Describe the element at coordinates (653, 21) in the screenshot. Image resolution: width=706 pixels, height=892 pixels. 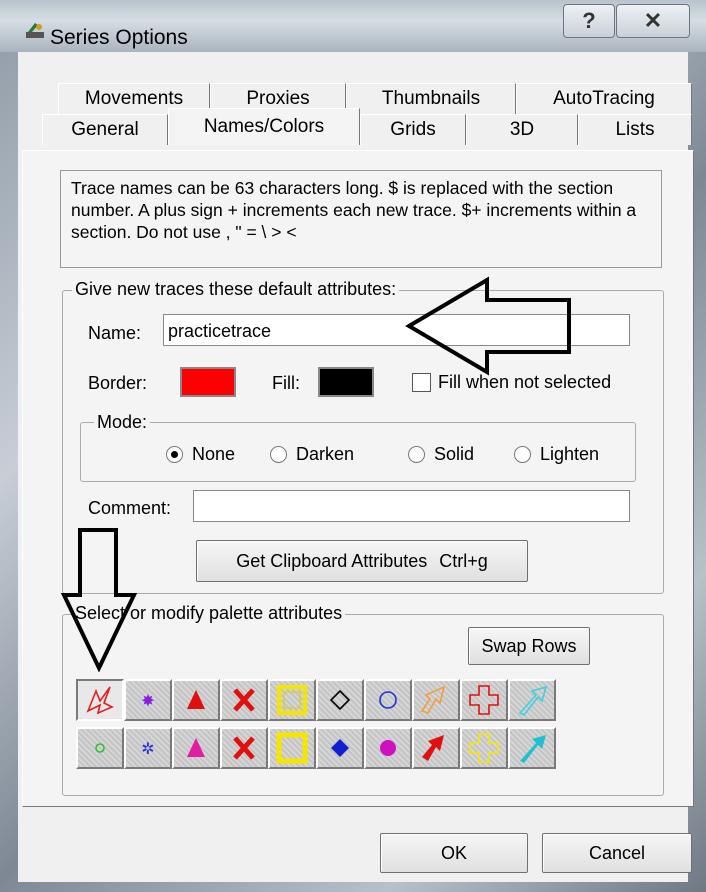
I see `close-button: ✕` at that location.